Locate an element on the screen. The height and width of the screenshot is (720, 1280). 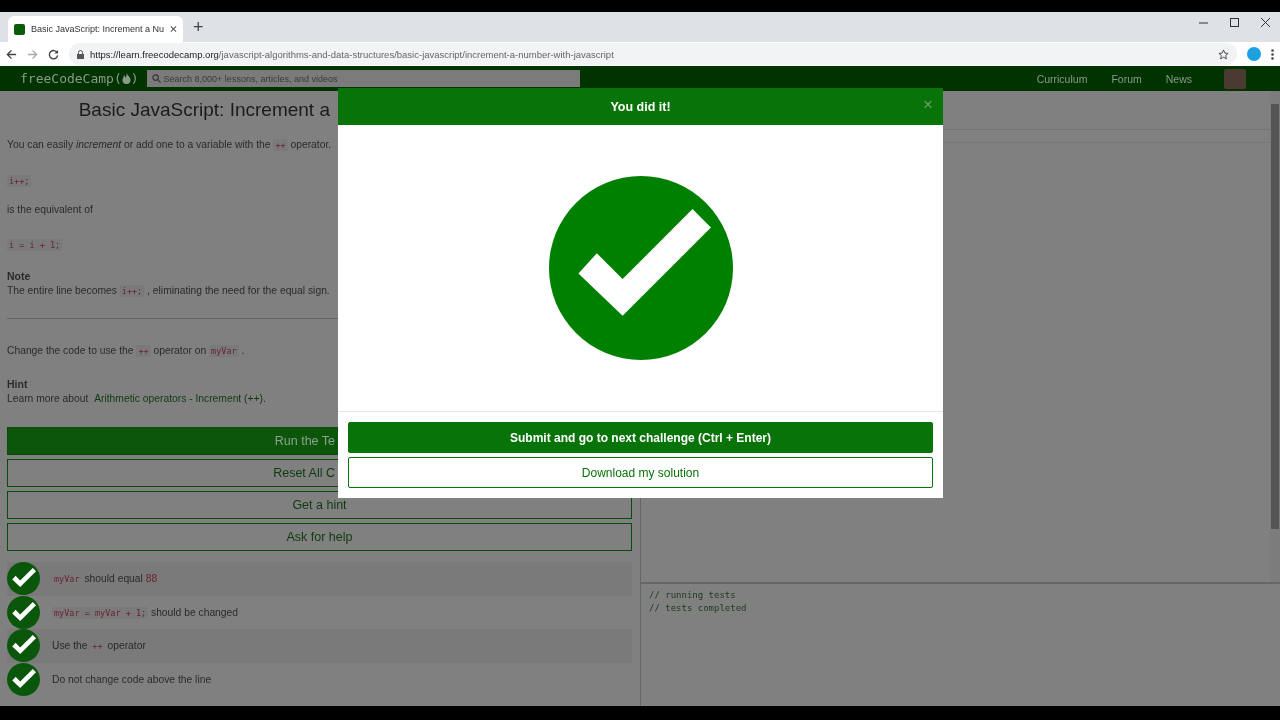
nav-link: News is located at coordinates (1178, 78).